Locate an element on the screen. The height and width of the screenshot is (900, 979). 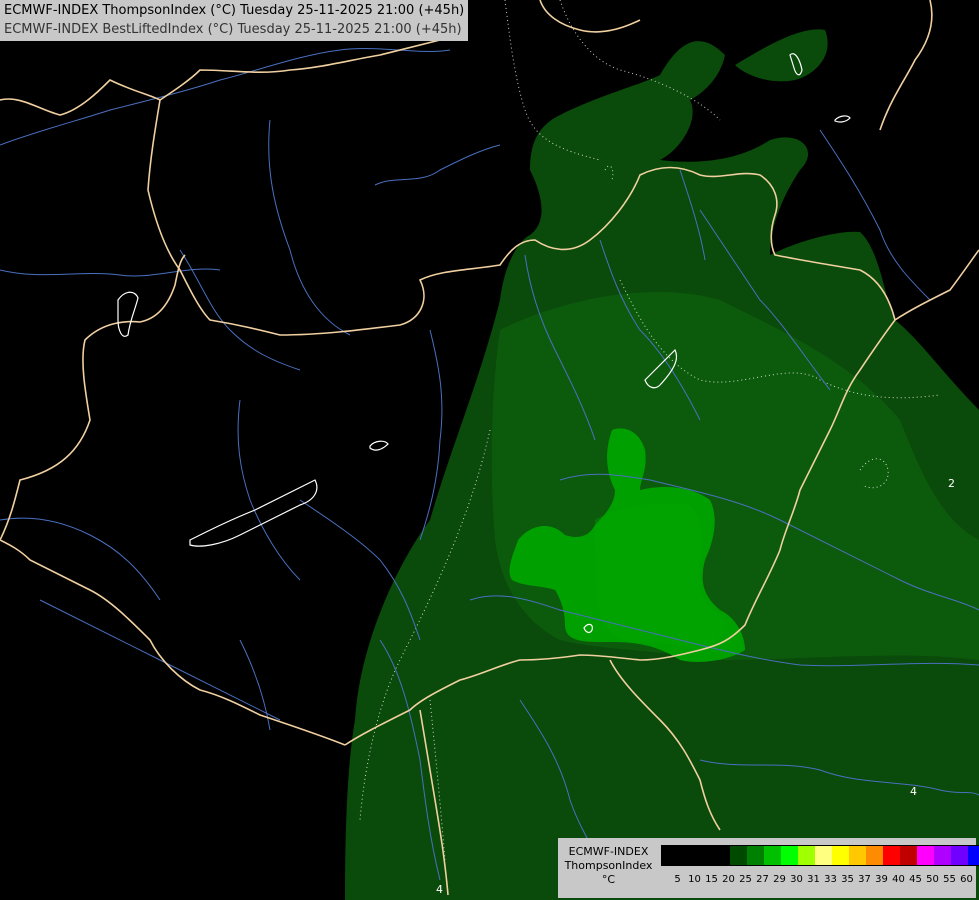
legend-title: ECMWF-INDEX ThompsonIndex °C is located at coordinates (608, 866).